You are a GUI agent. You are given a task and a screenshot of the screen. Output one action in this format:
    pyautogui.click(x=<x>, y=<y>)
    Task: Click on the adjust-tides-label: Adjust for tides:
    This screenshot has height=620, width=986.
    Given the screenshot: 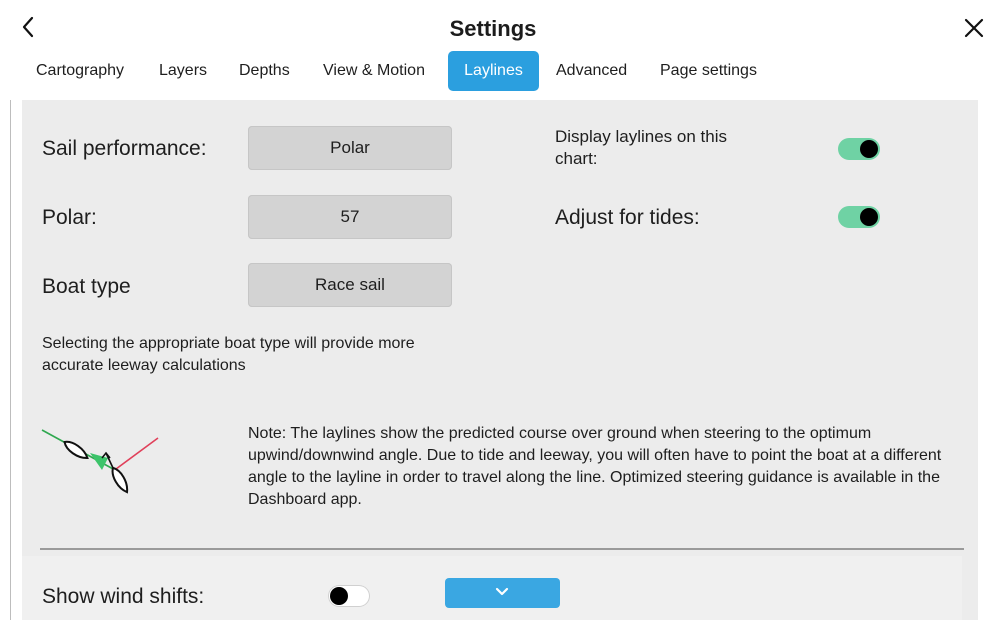 What is the action you would take?
    pyautogui.click(x=627, y=217)
    